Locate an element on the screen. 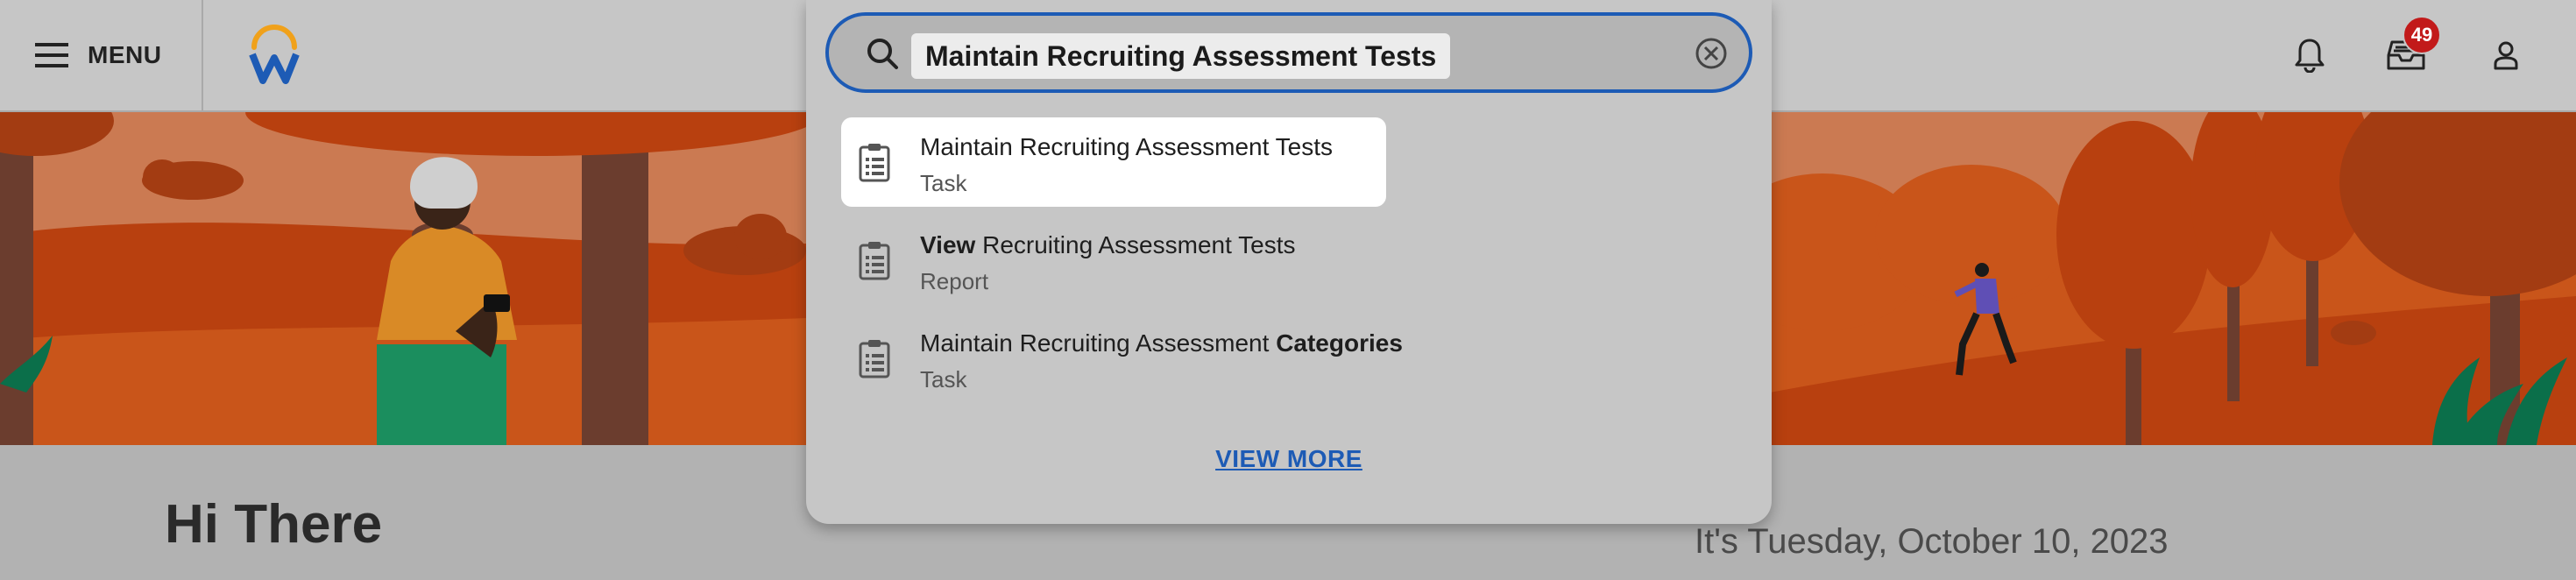 The width and height of the screenshot is (2576, 580). search-icon is located at coordinates (882, 54).